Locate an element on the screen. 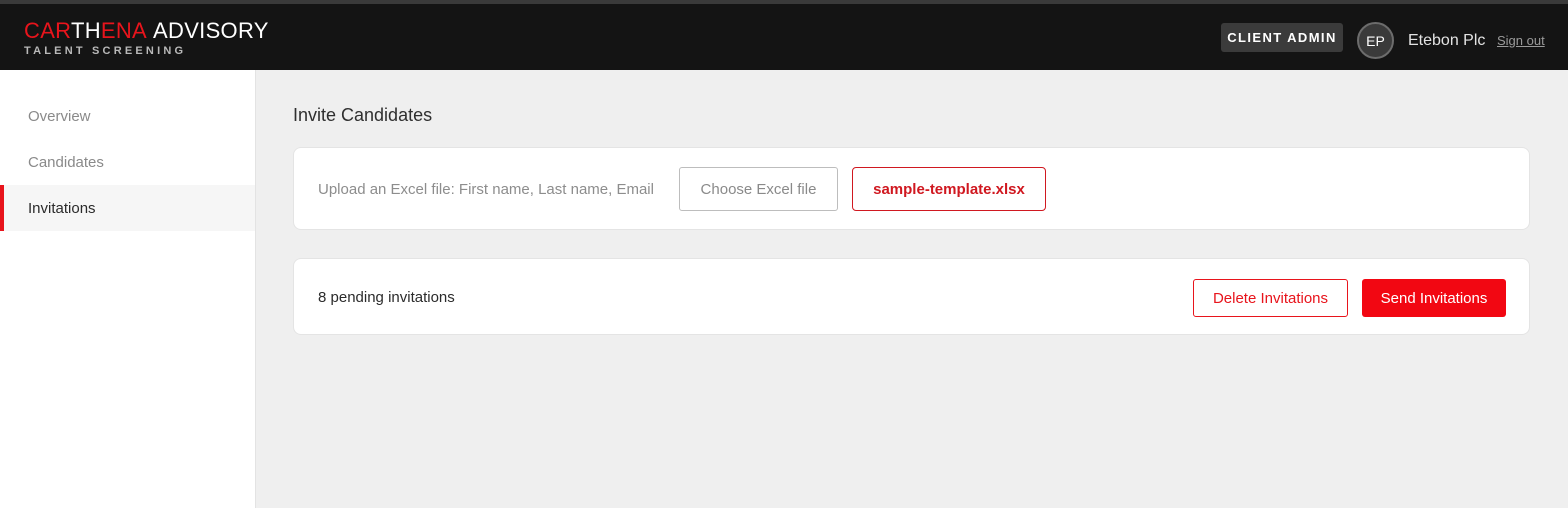  pending-invitations-count: 8 pending invitations is located at coordinates (386, 297).